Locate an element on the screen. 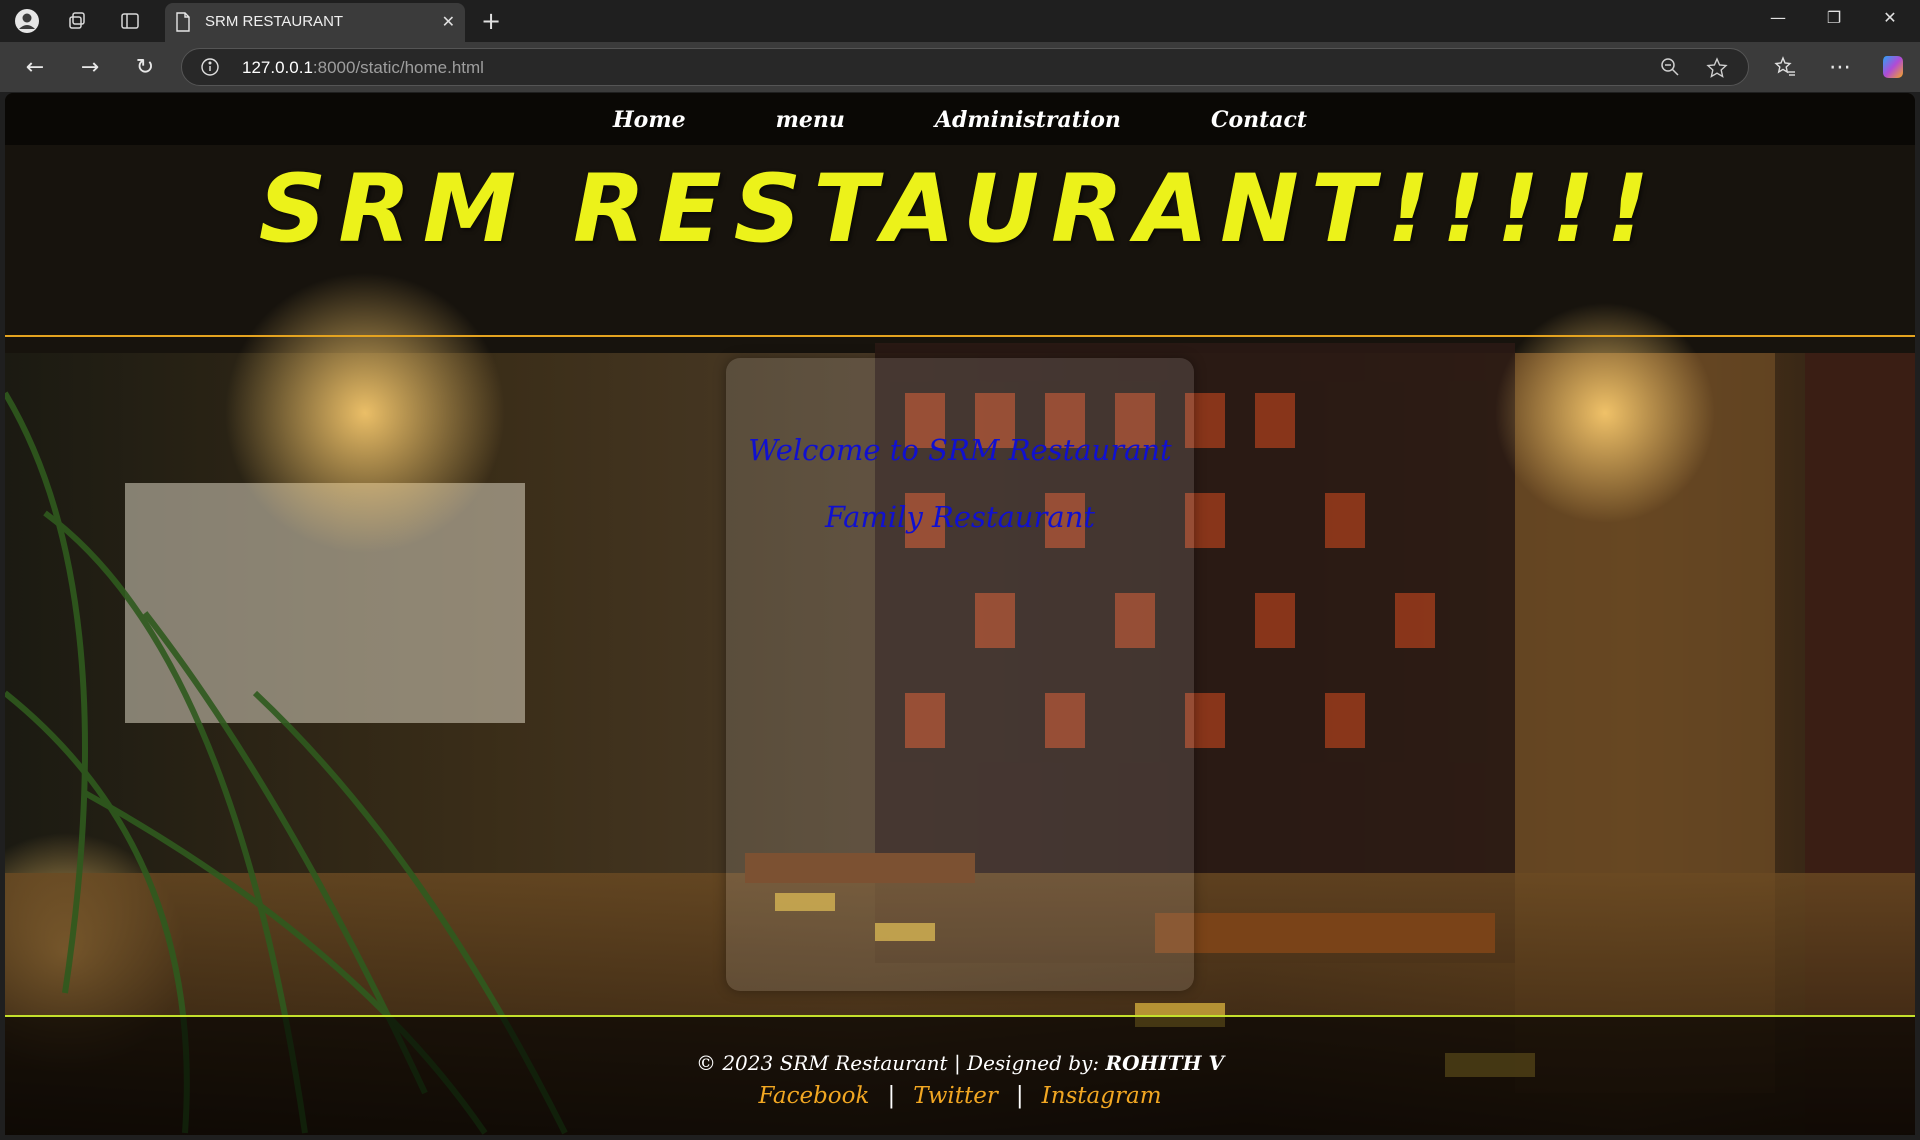 The width and height of the screenshot is (1920, 1140). document-icon is located at coordinates (183, 24).